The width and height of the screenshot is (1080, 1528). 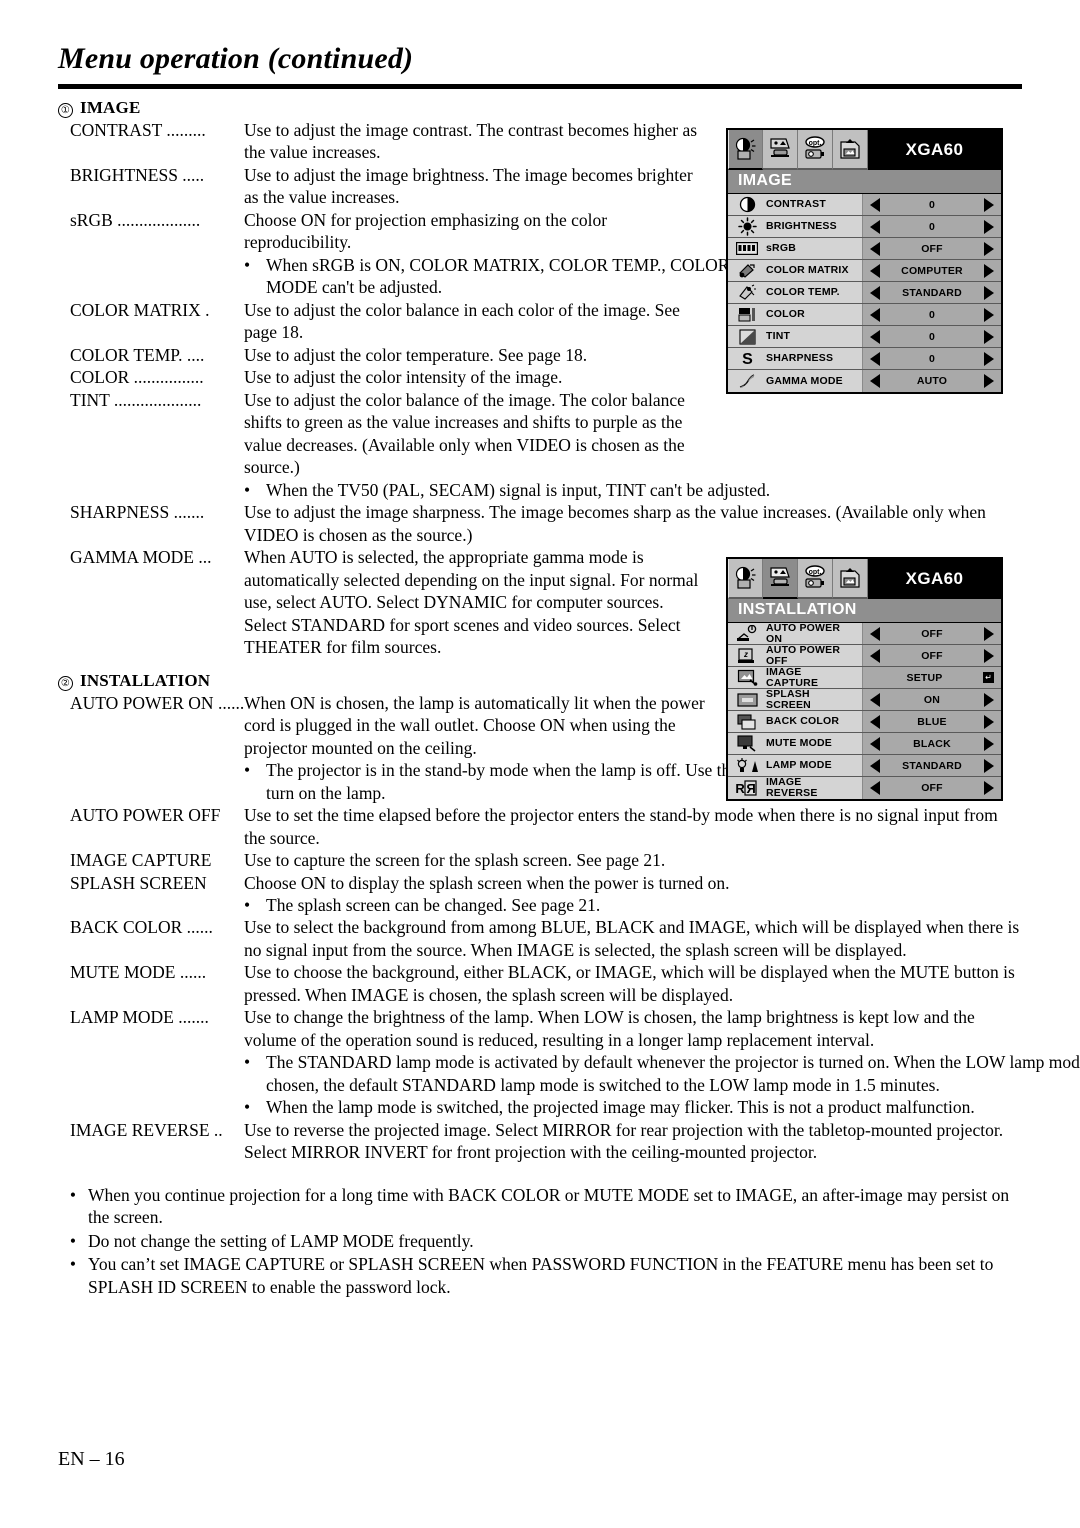 I want to click on osd-row-auto-power-off: z AUTO POWER OFF OFF, so click(x=864, y=655).